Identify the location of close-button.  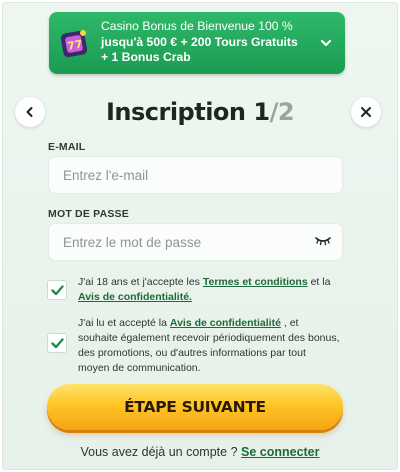
(366, 112).